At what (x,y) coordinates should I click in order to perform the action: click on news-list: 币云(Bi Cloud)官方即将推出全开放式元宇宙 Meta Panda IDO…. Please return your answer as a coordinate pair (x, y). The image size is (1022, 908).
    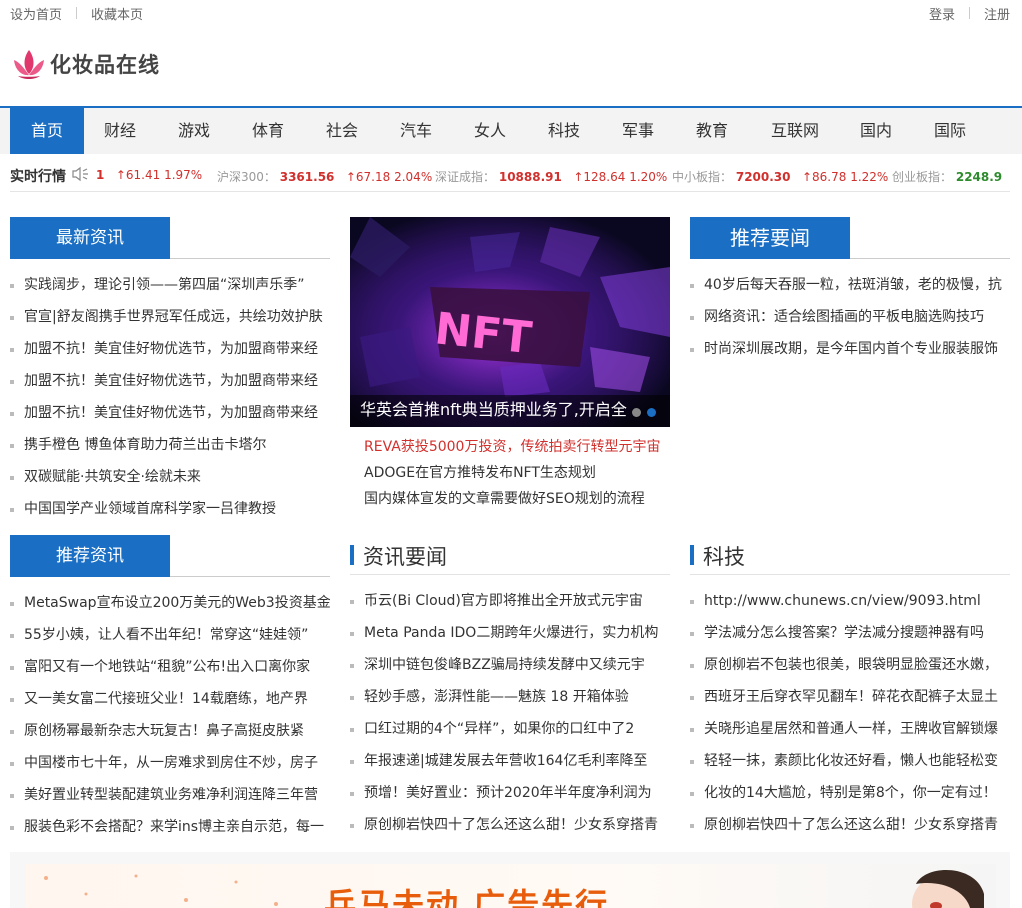
    Looking at the image, I should click on (510, 713).